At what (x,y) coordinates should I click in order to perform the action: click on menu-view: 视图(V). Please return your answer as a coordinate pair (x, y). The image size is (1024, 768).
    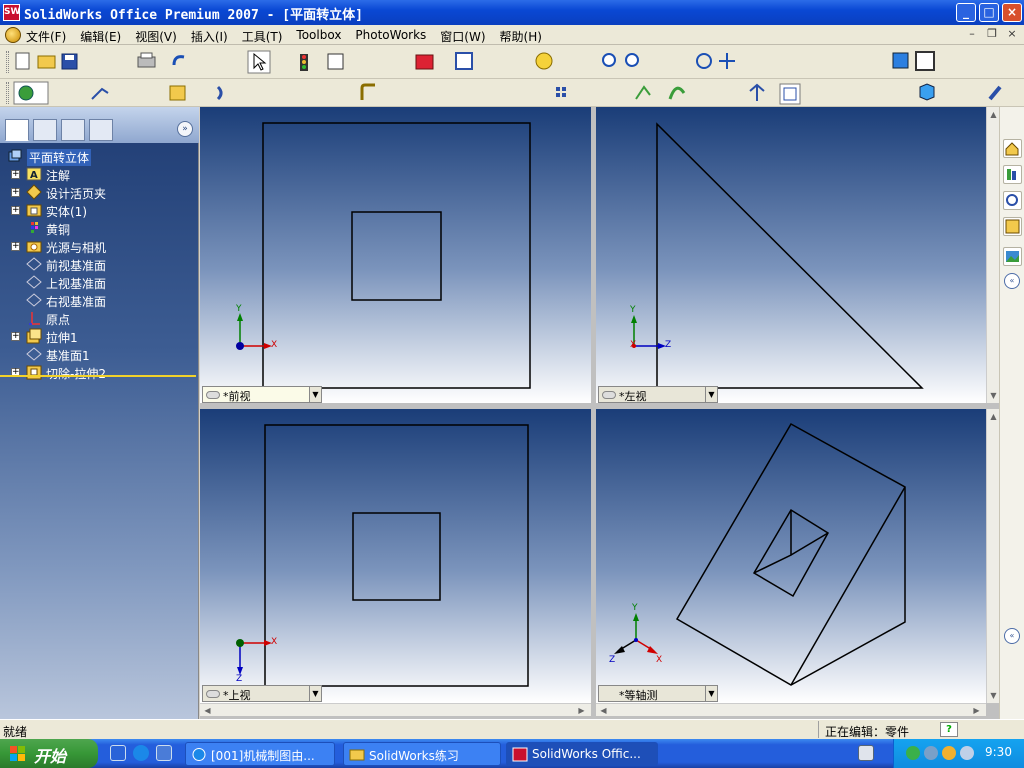
    Looking at the image, I should click on (156, 36).